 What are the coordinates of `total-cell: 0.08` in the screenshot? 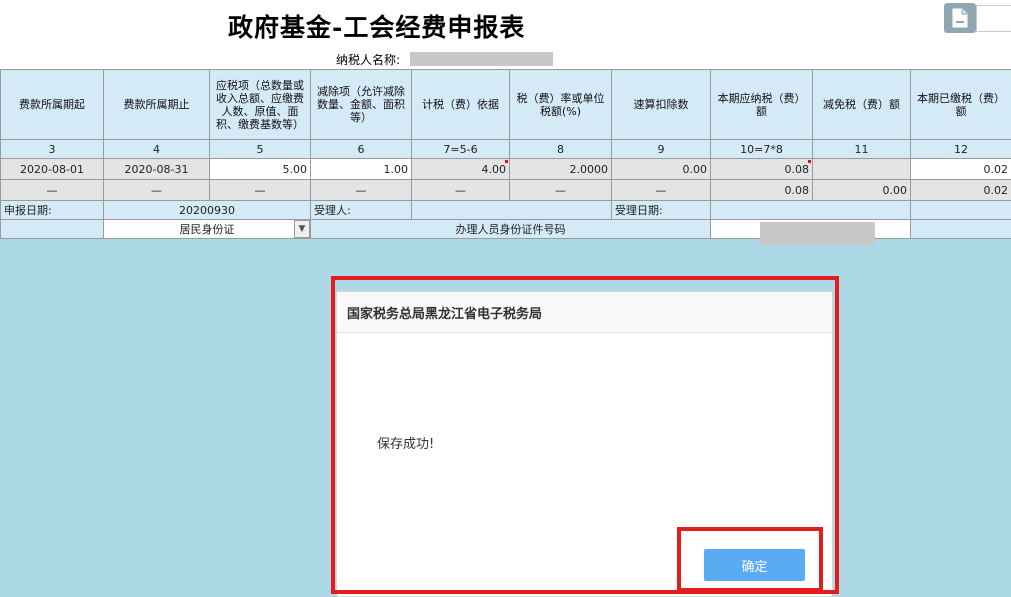 It's located at (761, 190).